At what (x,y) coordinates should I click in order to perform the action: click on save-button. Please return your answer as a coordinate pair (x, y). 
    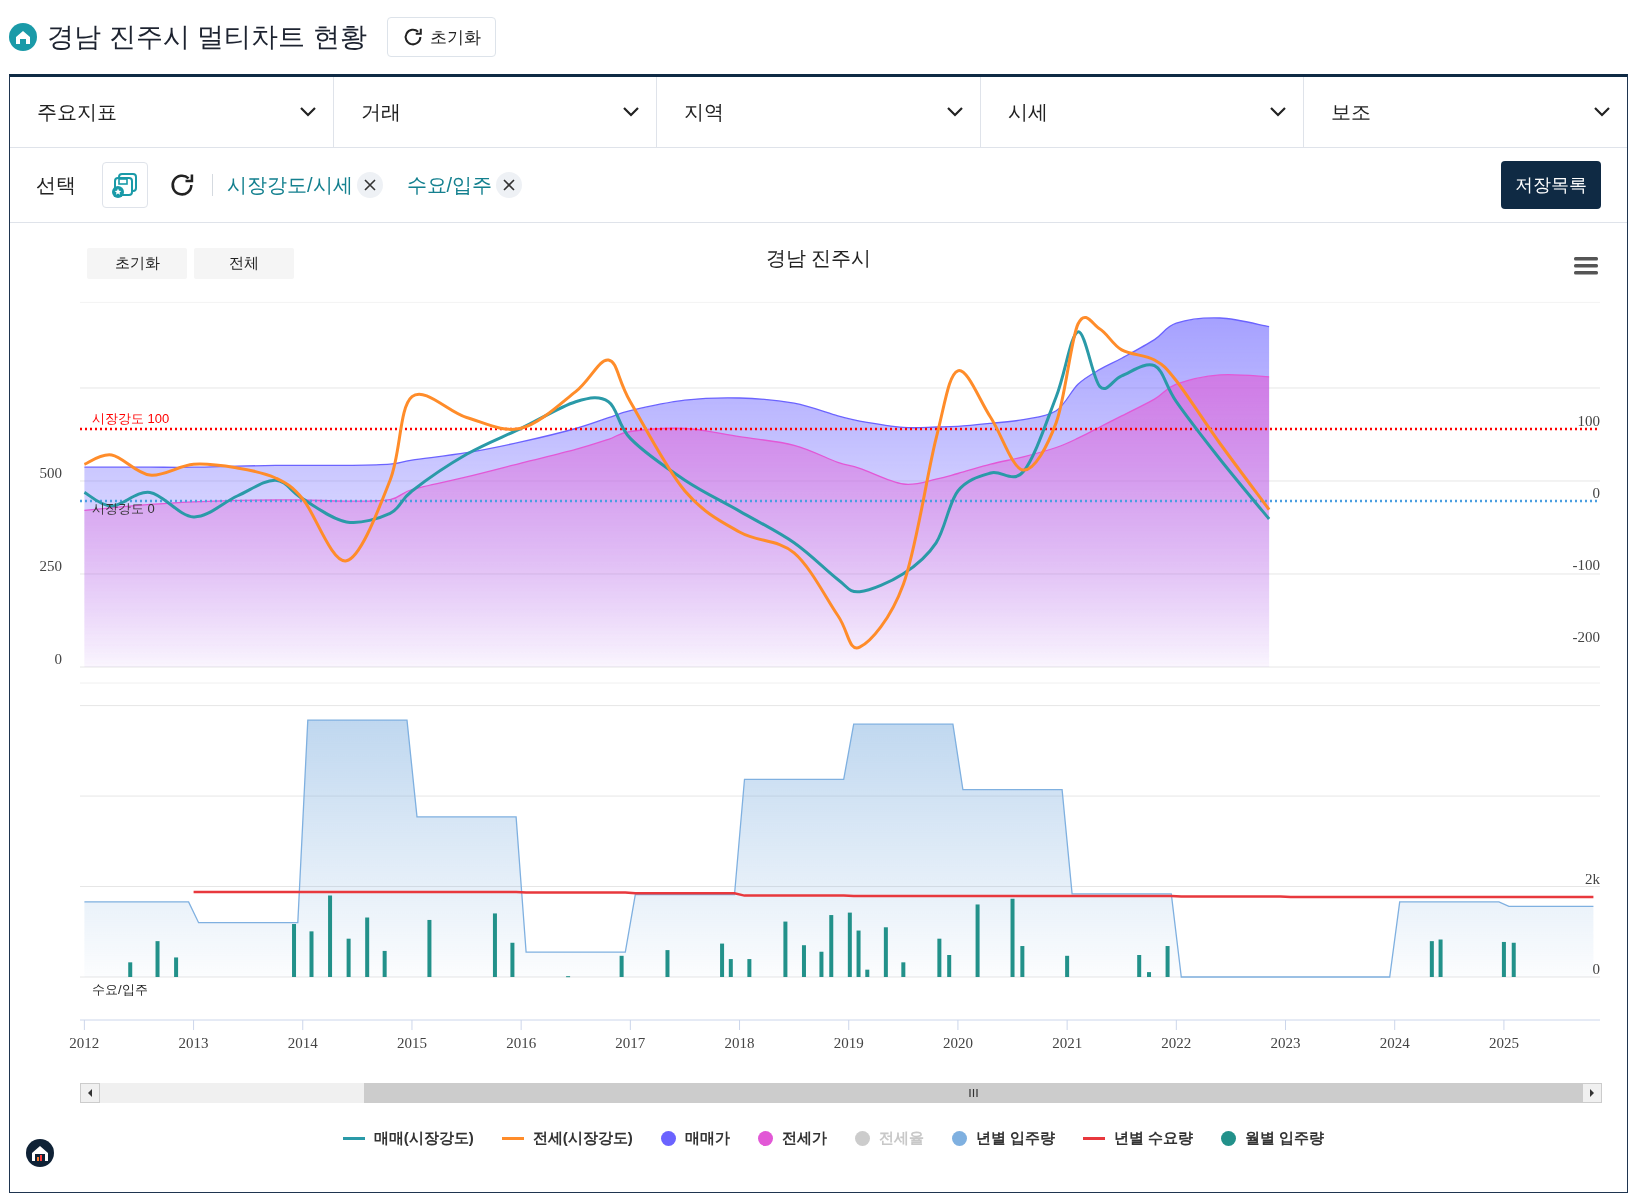
    Looking at the image, I should click on (125, 185).